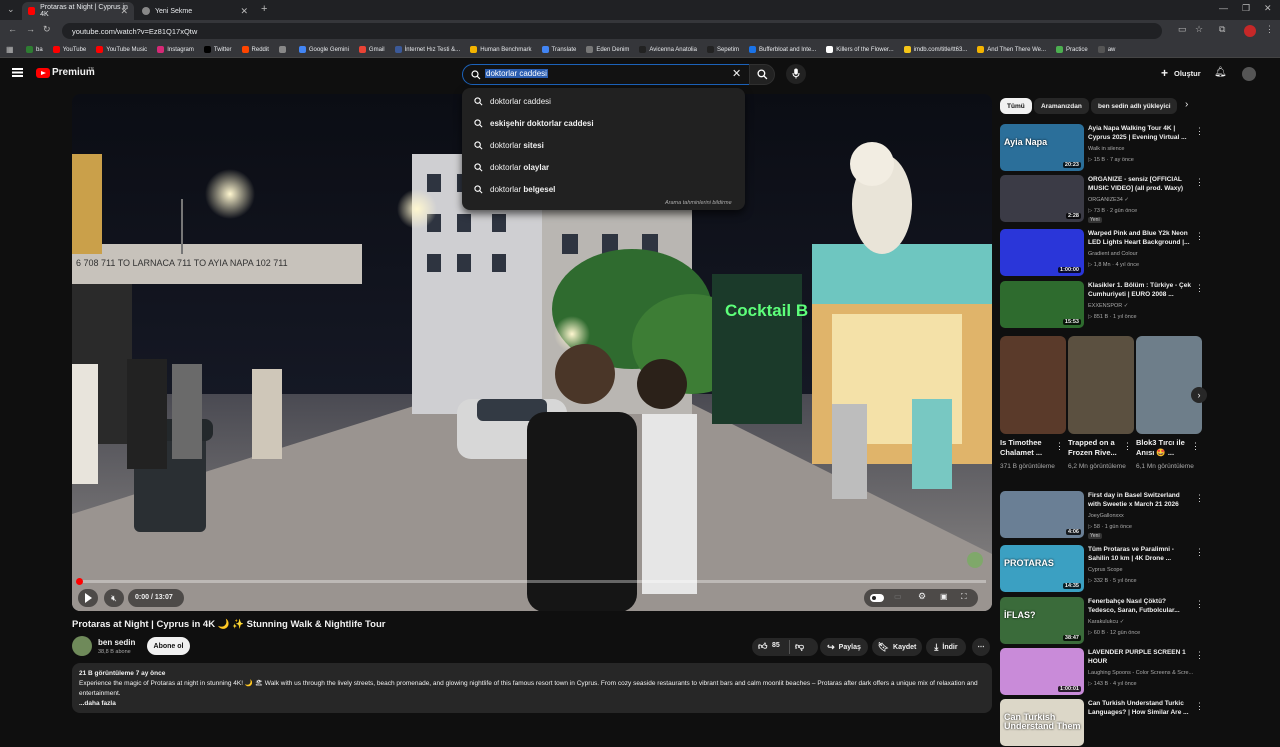  What do you see at coordinates (1223, 8) in the screenshot?
I see `minimize-icon: —` at bounding box center [1223, 8].